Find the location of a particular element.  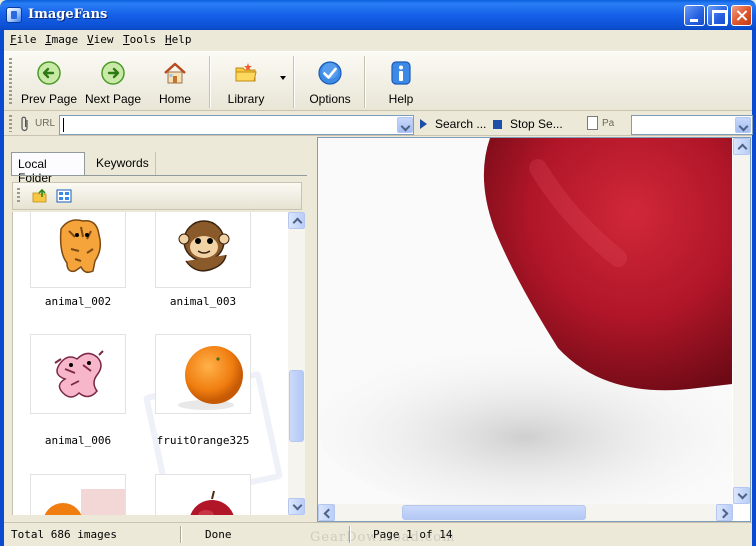

scroll-left-button is located at coordinates (326, 512).